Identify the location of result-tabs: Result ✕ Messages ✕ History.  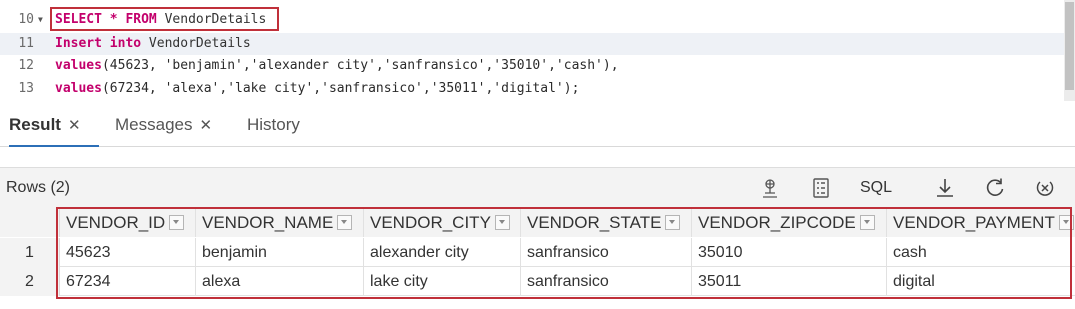
(537, 125).